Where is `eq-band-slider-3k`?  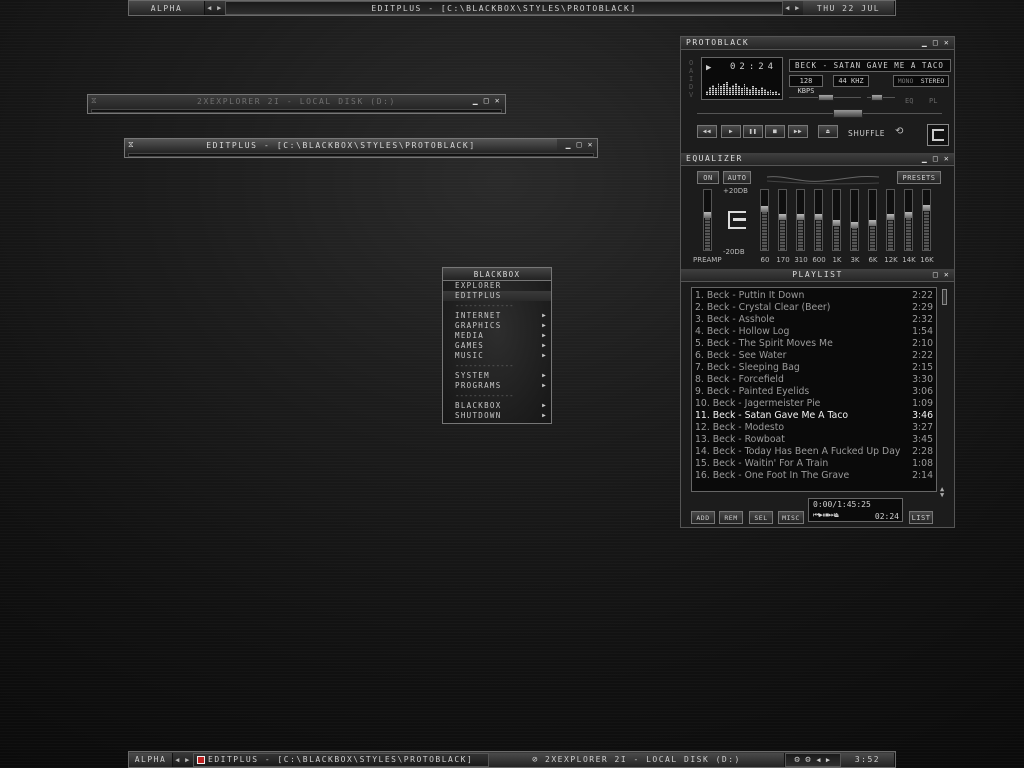
eq-band-slider-3k is located at coordinates (854, 220).